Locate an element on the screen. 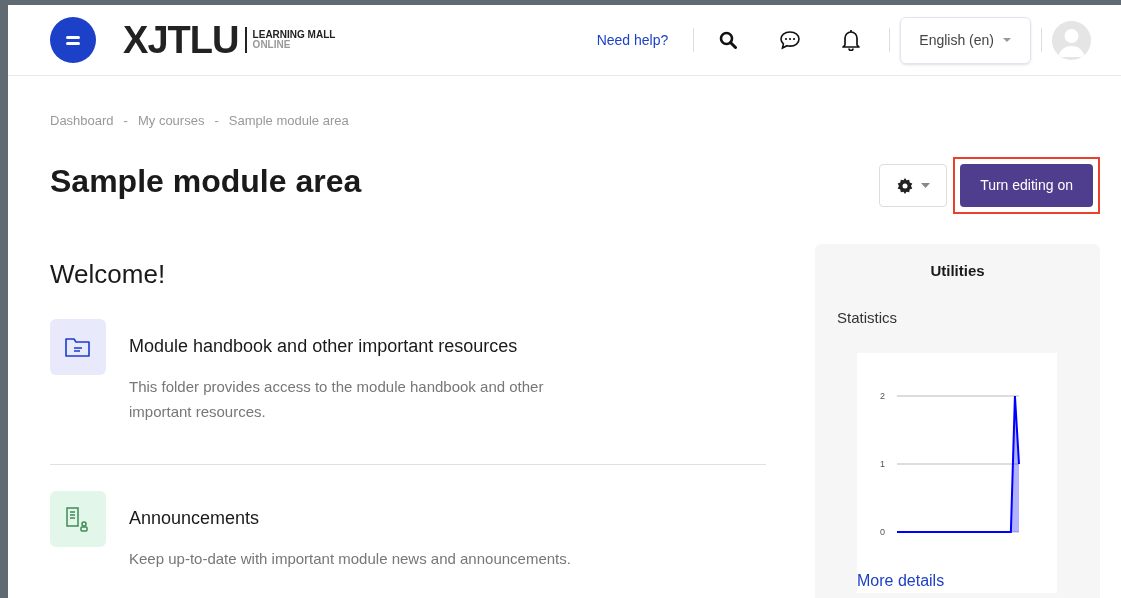 This screenshot has width=1121, height=598. help-link: Need help? is located at coordinates (632, 40).